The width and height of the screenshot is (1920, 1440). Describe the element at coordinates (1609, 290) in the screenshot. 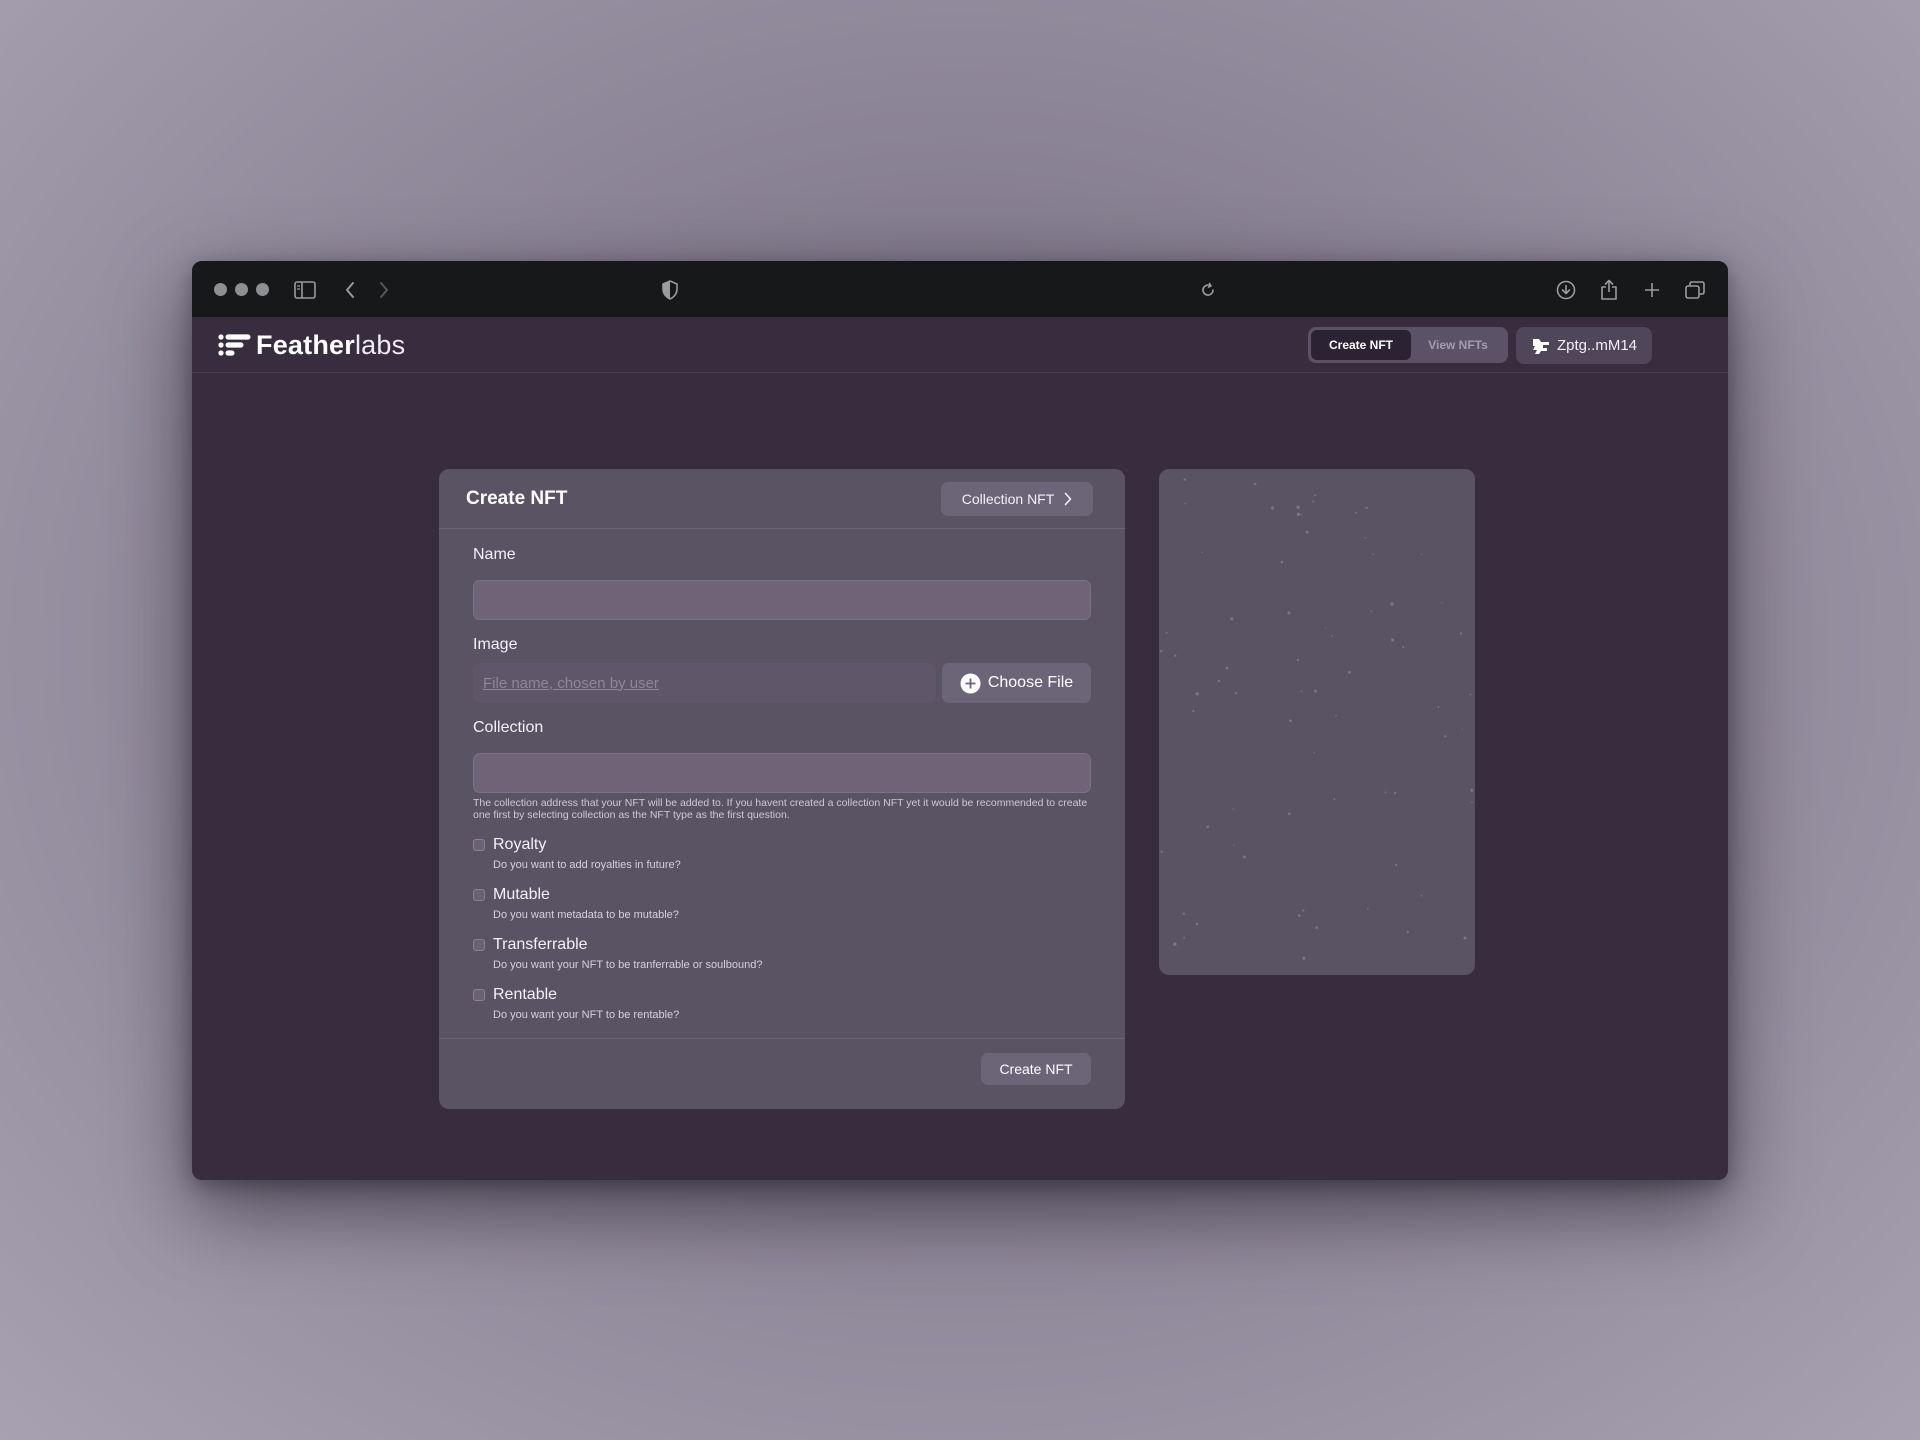

I see `share-icon` at that location.